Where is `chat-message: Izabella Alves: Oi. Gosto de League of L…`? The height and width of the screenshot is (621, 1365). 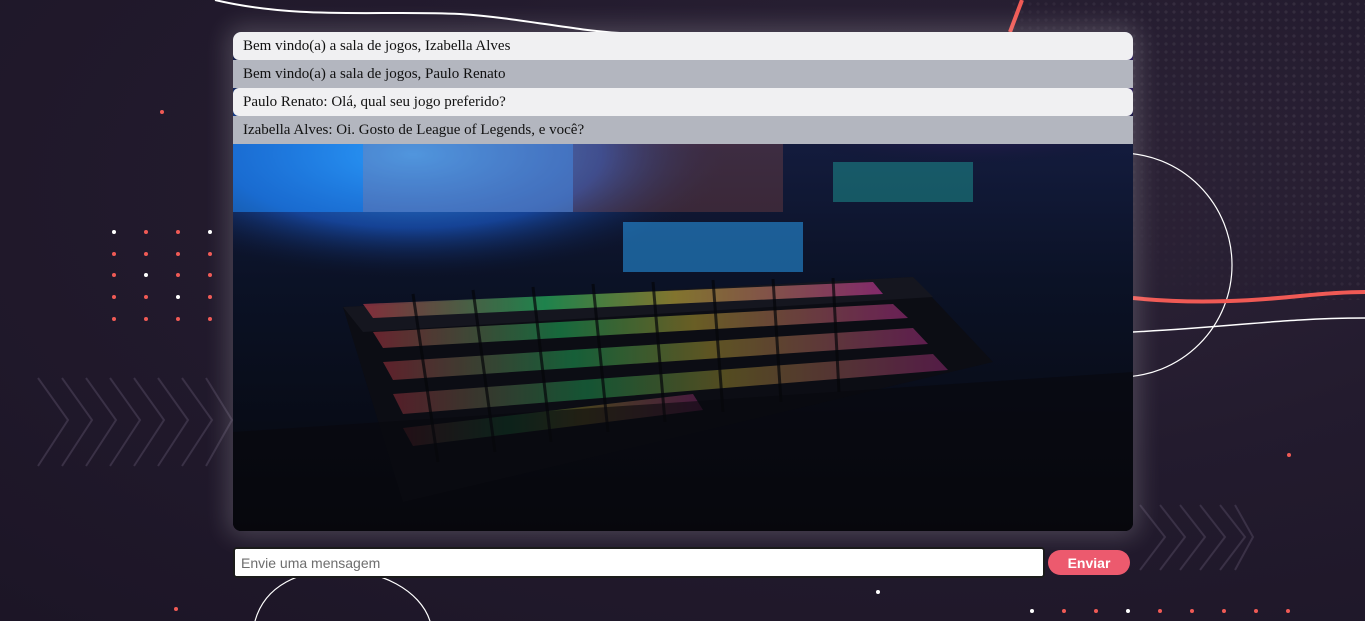 chat-message: Izabella Alves: Oi. Gosto de League of L… is located at coordinates (683, 130).